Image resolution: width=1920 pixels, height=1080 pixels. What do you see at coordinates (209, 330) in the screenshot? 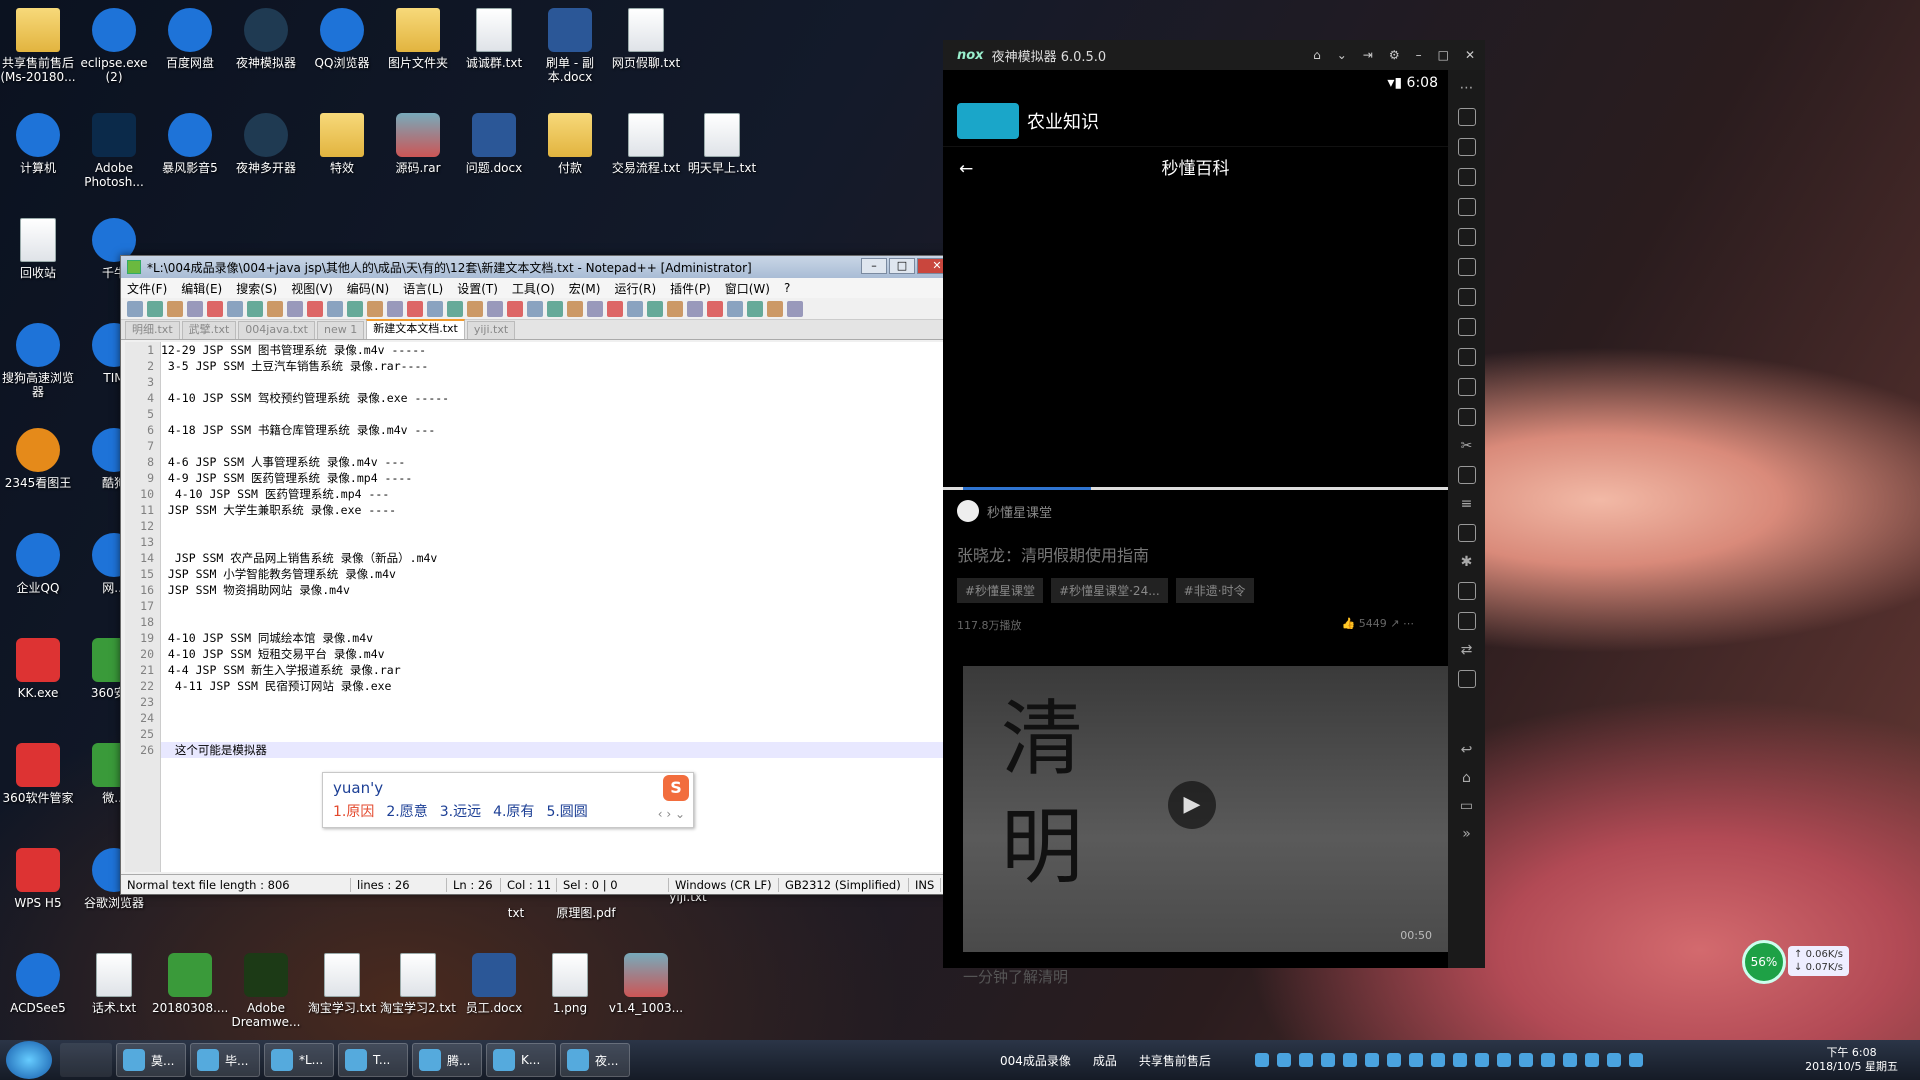
I see `tab-document: 武擘.txt` at bounding box center [209, 330].